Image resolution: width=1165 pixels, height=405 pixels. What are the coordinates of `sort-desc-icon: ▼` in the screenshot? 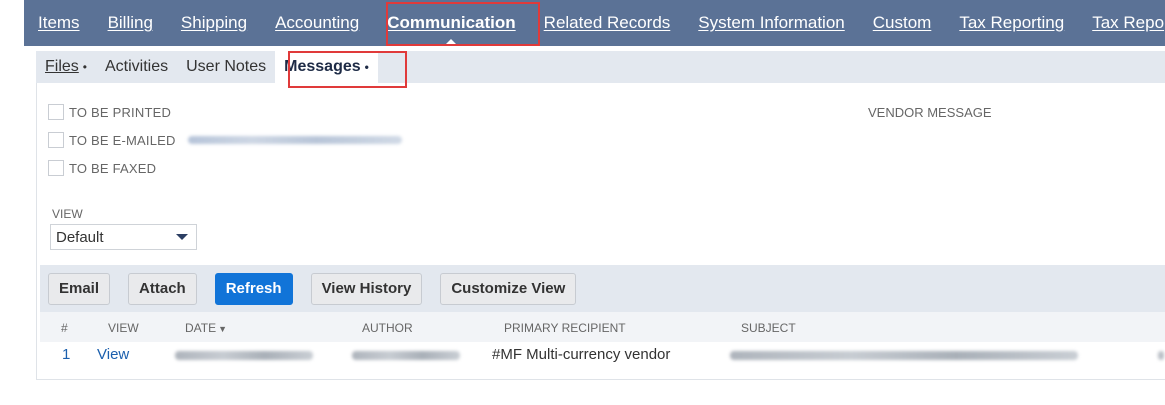 It's located at (223, 329).